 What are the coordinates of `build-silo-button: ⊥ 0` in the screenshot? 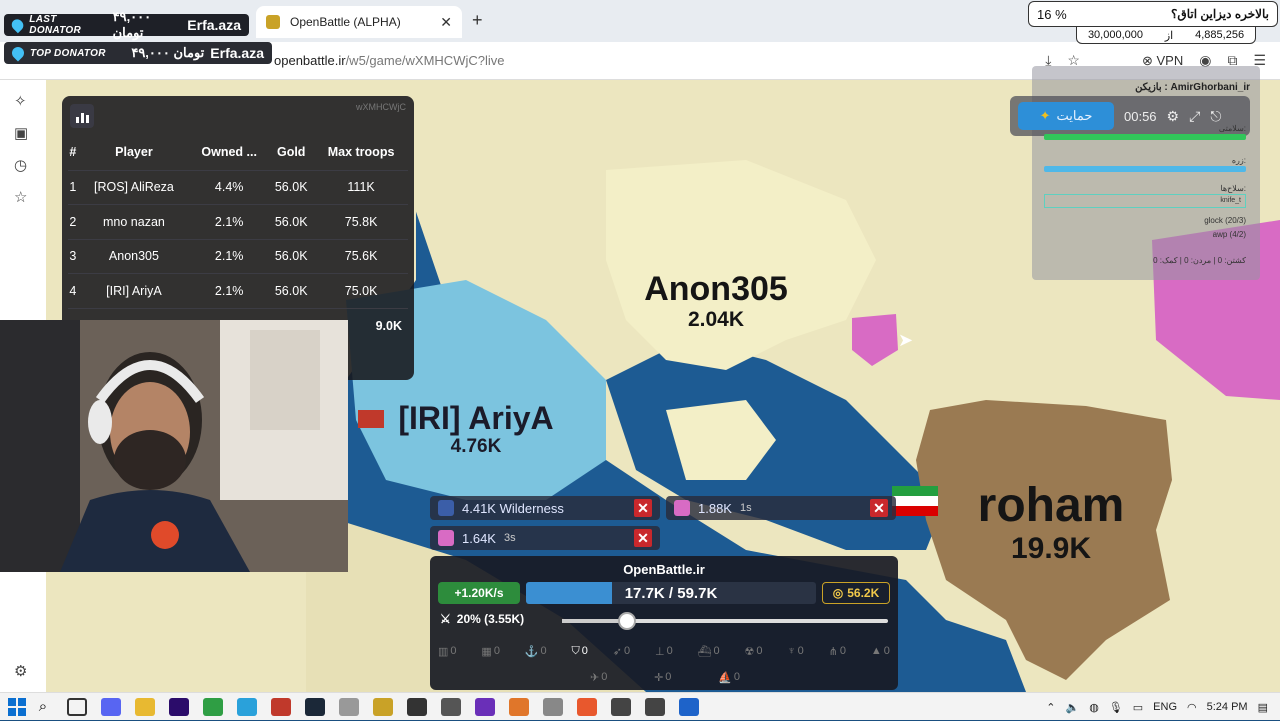 It's located at (664, 651).